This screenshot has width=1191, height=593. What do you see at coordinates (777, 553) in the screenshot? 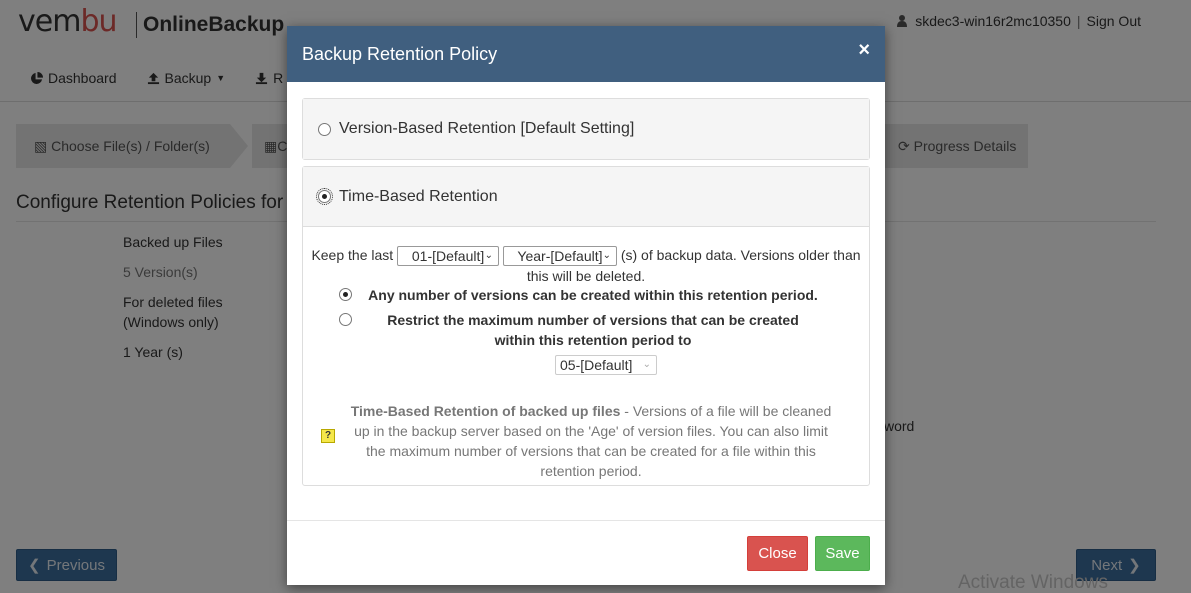
I see `close-button: Close` at bounding box center [777, 553].